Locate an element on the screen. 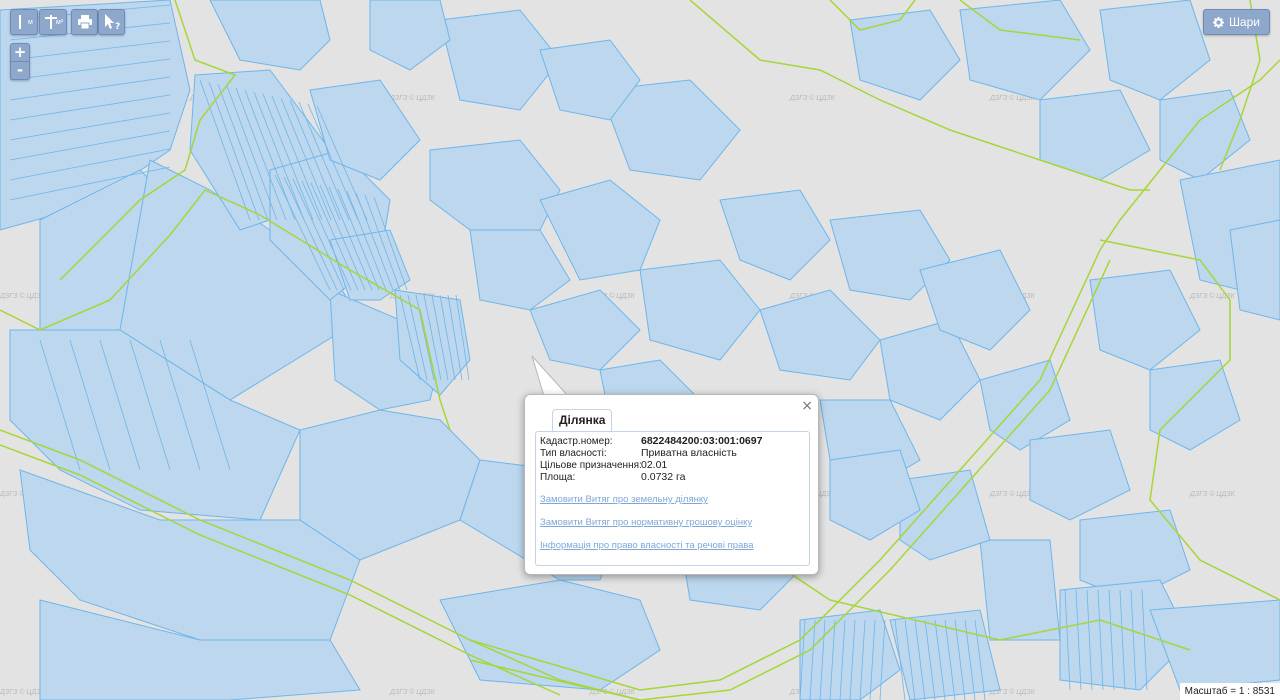 The height and width of the screenshot is (700, 1280). printer-icon is located at coordinates (84, 22).